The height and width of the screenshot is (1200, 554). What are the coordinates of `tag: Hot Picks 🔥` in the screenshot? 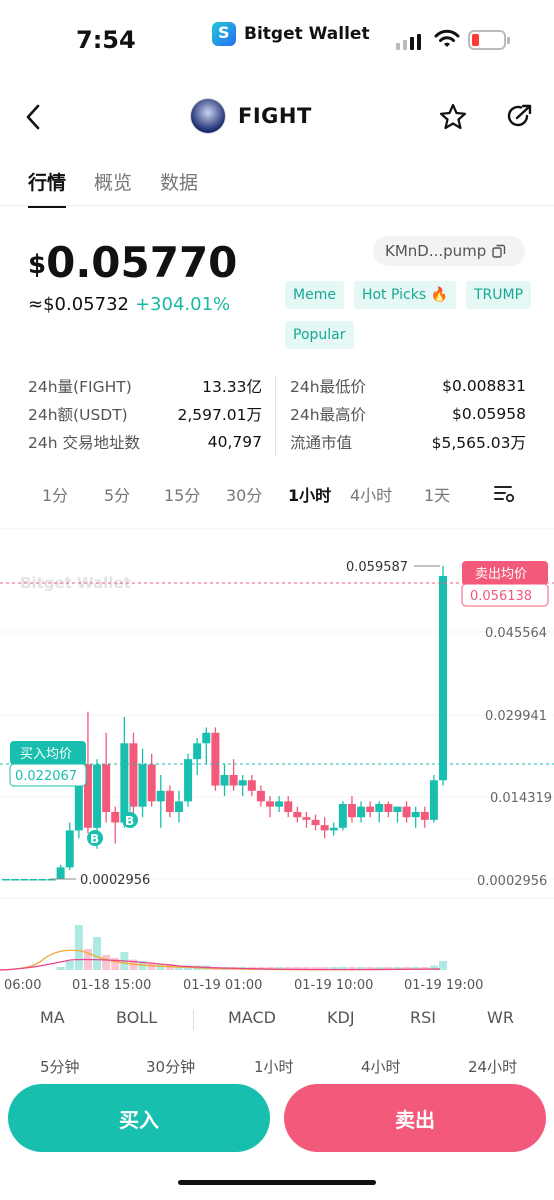 It's located at (404, 295).